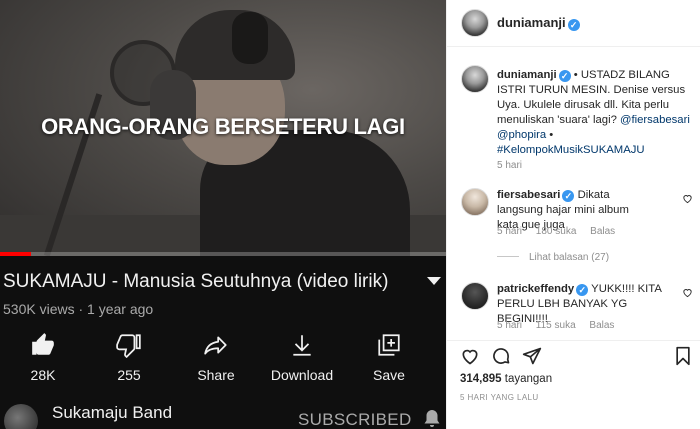 Image resolution: width=700 pixels, height=429 pixels. I want to click on video-meta: 530K views · 1 year ago, so click(78, 309).